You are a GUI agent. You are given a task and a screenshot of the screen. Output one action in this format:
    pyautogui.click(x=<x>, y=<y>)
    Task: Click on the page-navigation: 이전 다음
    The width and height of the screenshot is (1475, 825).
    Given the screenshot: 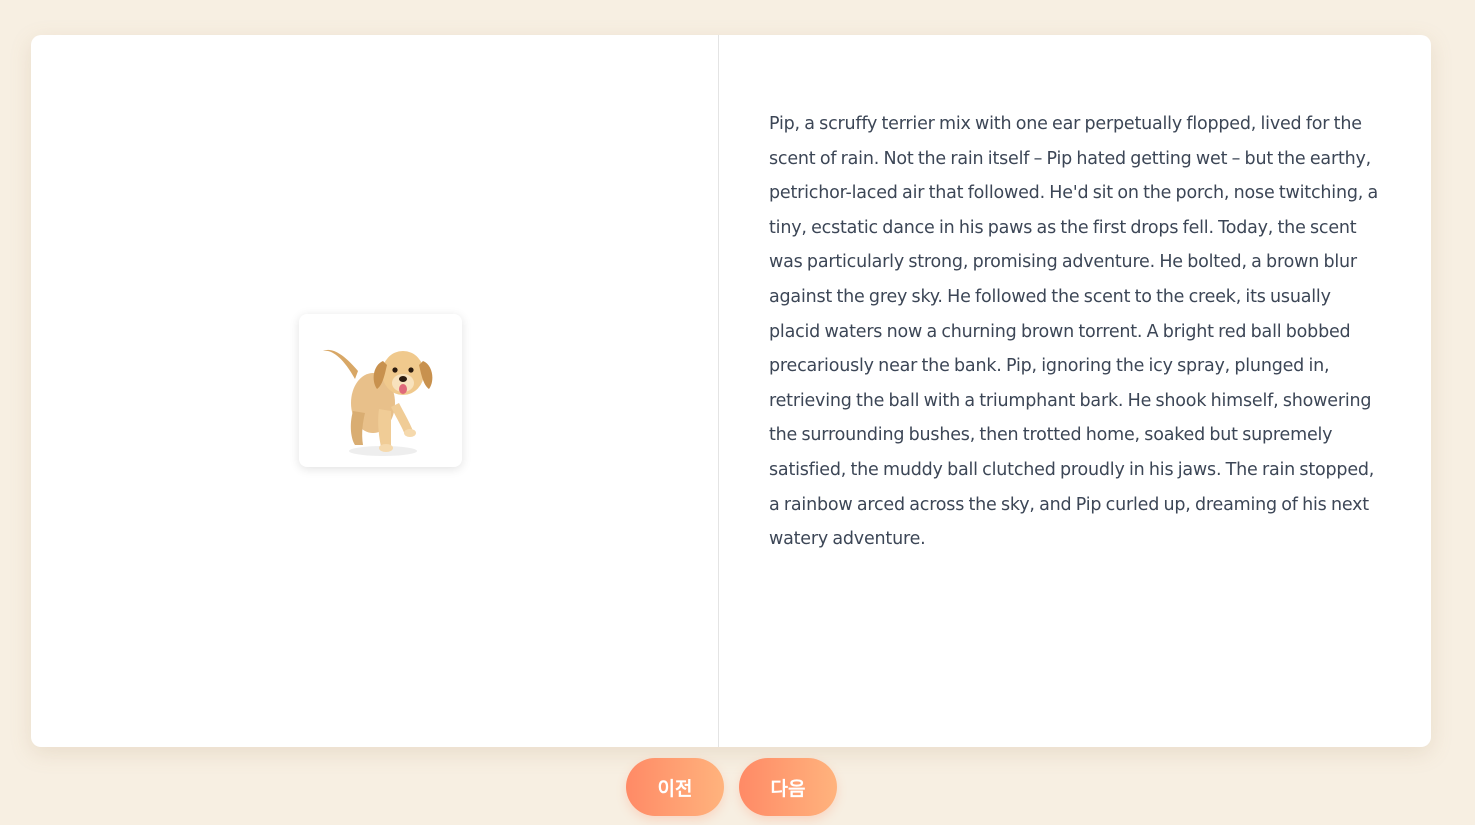 What is the action you would take?
    pyautogui.click(x=737, y=787)
    